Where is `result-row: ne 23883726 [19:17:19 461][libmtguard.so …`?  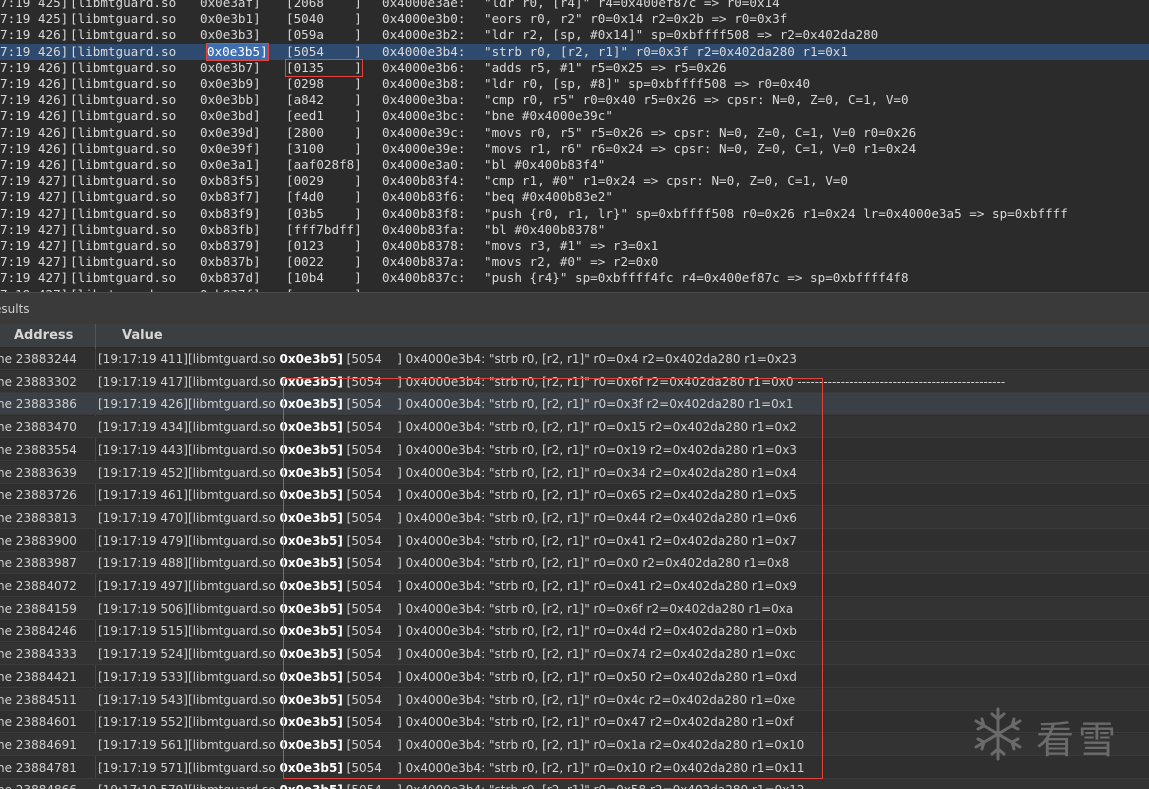
result-row: ne 23883726 [19:17:19 461][libmtguard.so … is located at coordinates (574, 495).